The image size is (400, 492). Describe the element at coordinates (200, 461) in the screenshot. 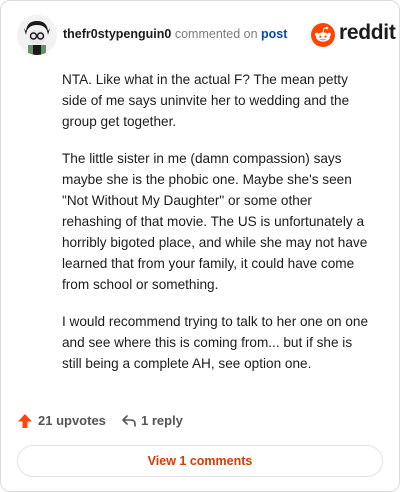

I see `view-comments-button: View 1 comments` at that location.